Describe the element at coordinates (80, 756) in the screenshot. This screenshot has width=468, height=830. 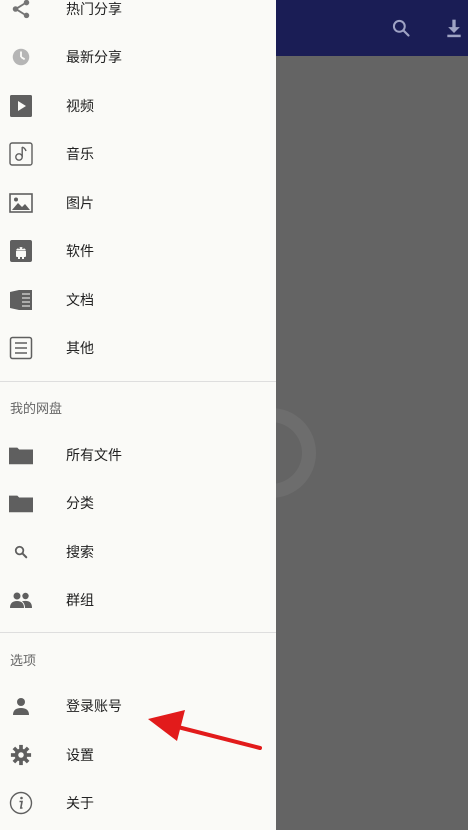
I see `drawer-item-label: 设置` at that location.